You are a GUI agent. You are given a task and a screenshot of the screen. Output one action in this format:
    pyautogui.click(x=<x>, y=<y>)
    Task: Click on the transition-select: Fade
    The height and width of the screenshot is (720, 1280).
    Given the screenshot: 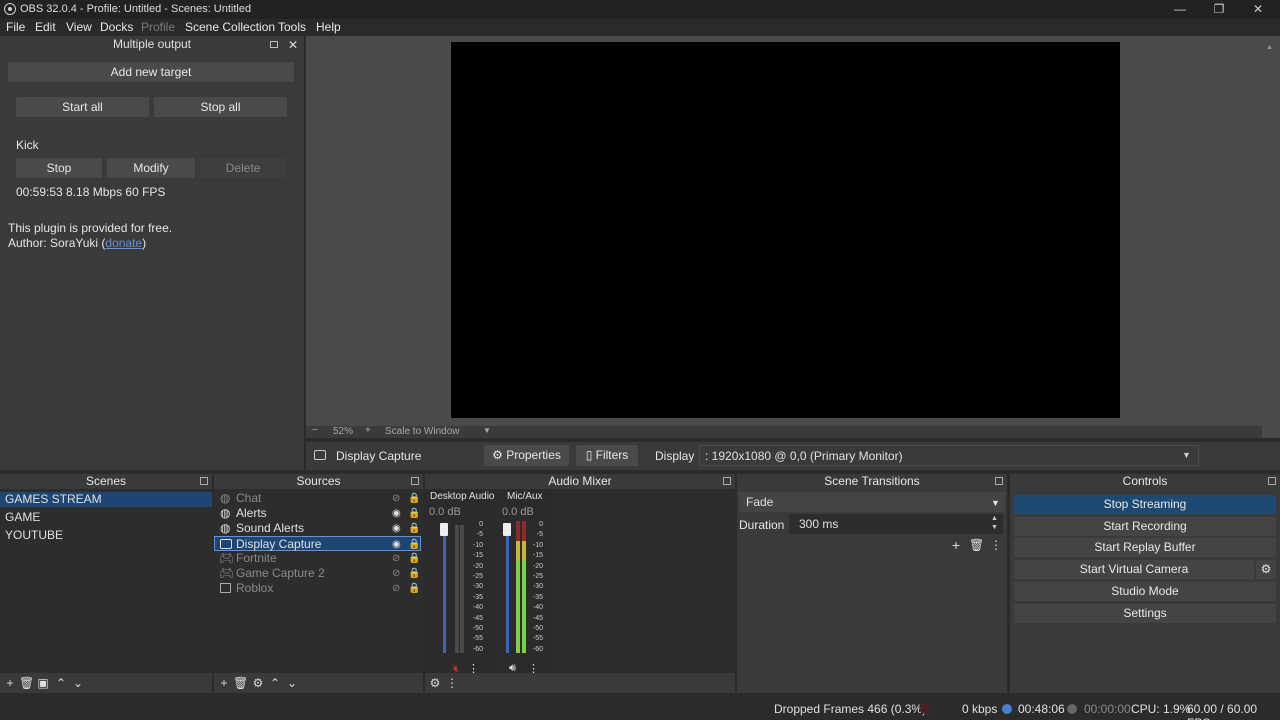 What is the action you would take?
    pyautogui.click(x=872, y=502)
    